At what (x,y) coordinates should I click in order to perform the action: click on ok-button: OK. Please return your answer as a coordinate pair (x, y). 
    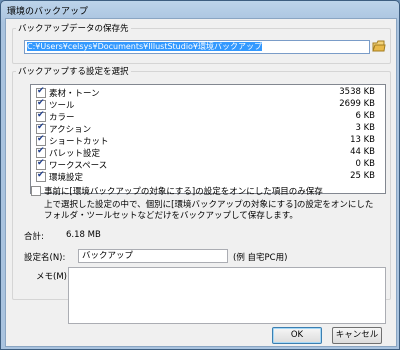
    Looking at the image, I should click on (297, 335).